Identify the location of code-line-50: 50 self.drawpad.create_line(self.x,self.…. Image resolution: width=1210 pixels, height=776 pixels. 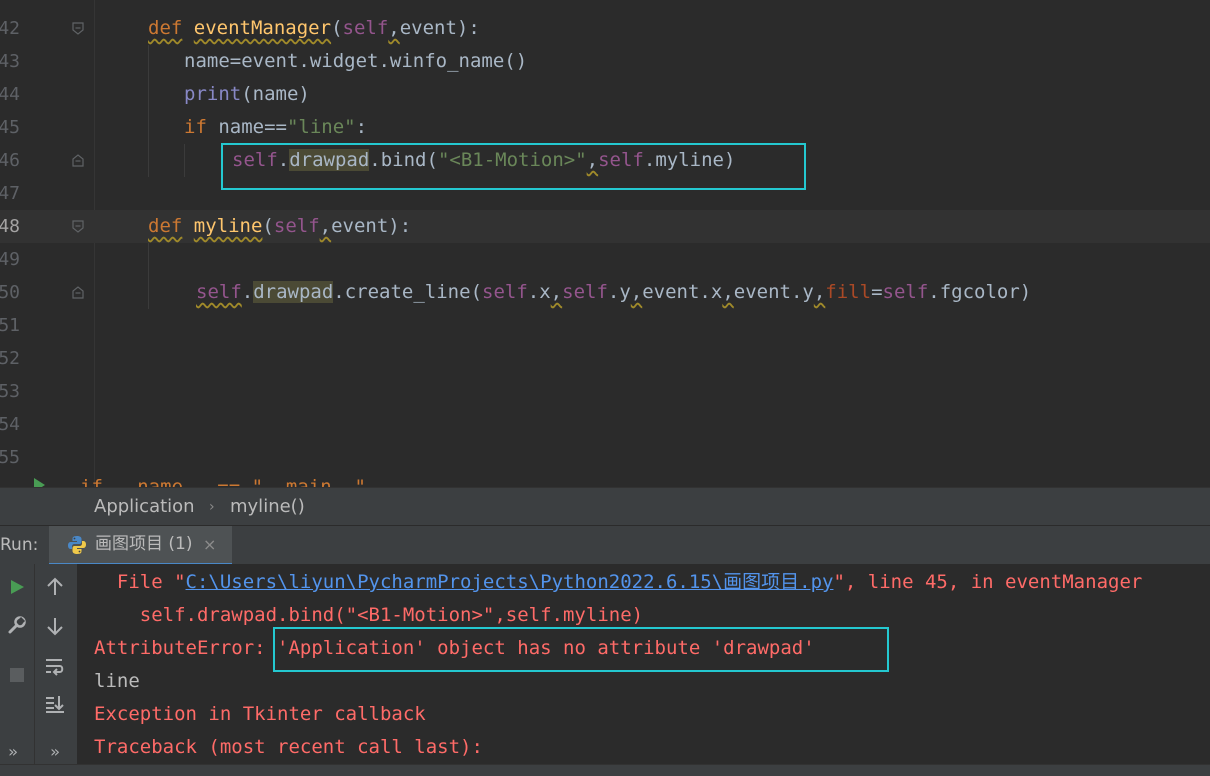
(605, 292).